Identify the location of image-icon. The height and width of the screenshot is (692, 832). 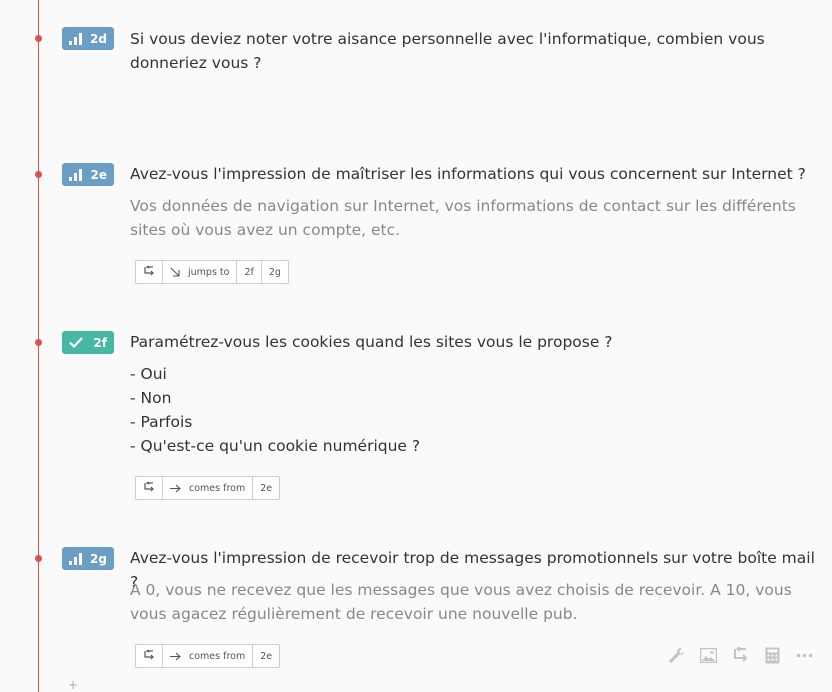
(708, 655).